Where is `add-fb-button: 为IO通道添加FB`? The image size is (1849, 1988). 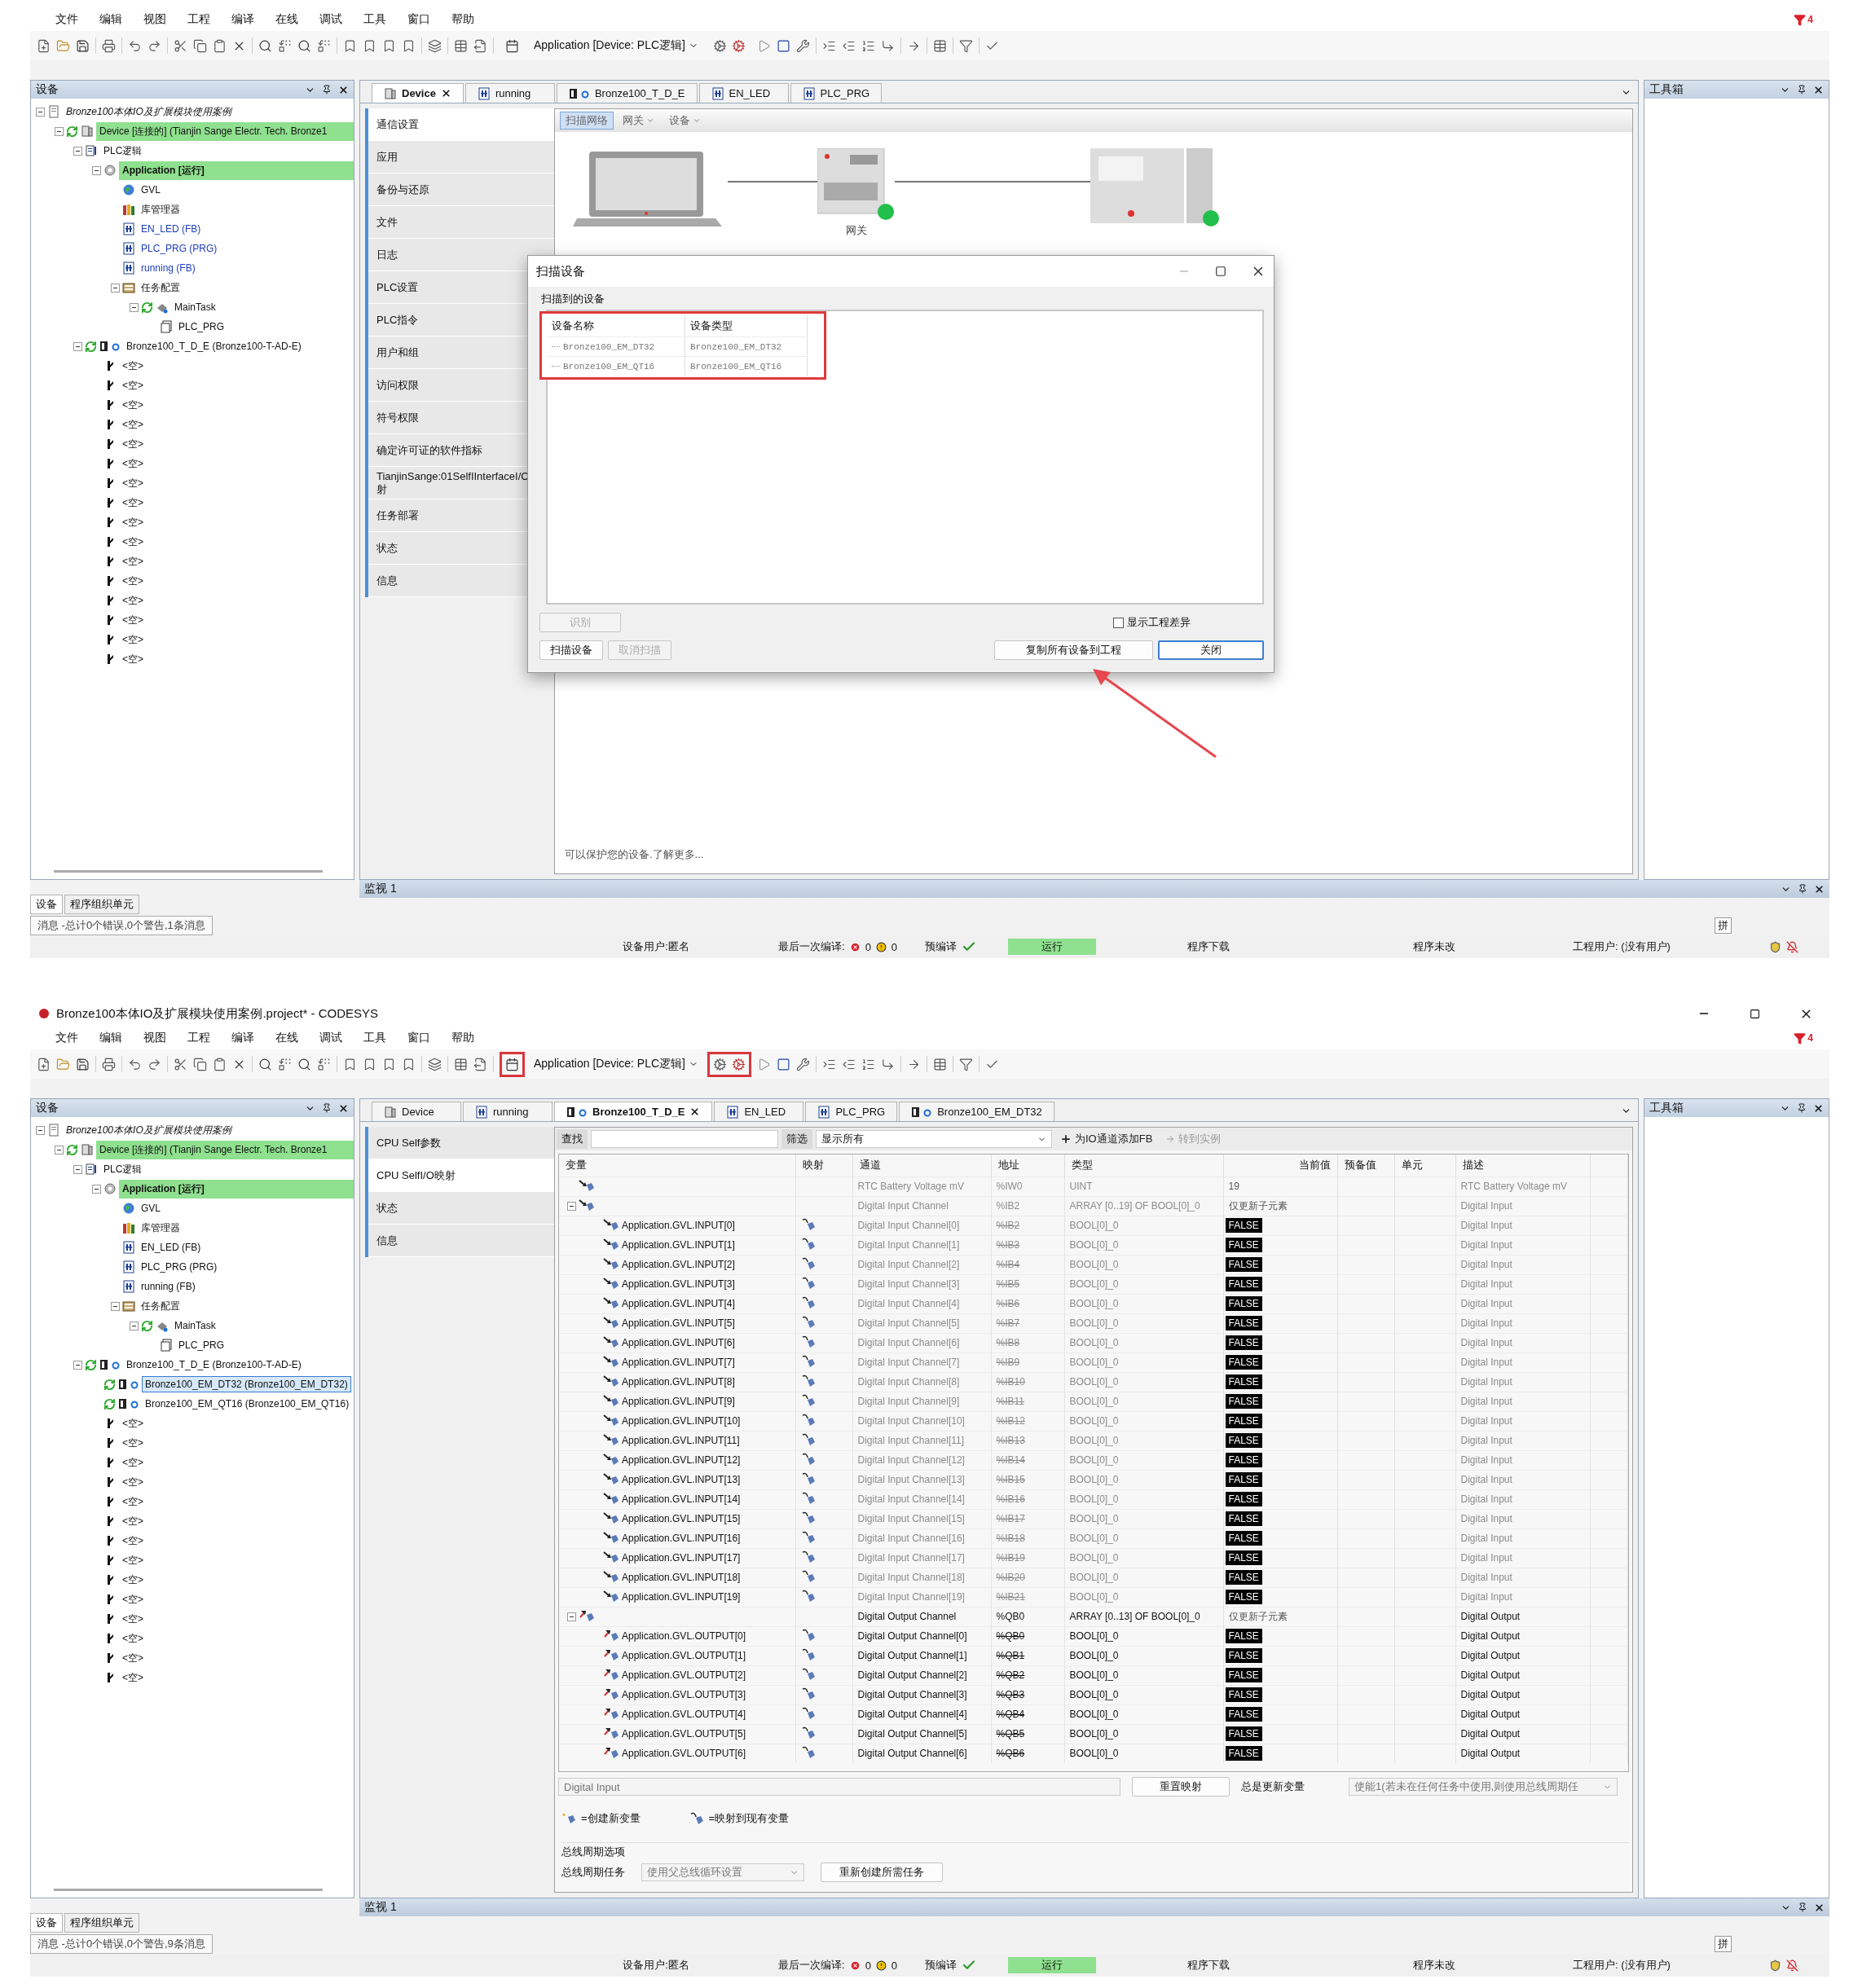 add-fb-button: 为IO通道添加FB is located at coordinates (1106, 1139).